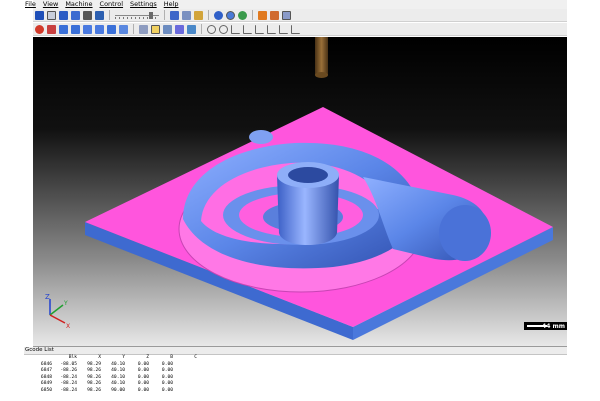 The image size is (600, 401). I want to click on cube-left-icon, so click(87, 29).